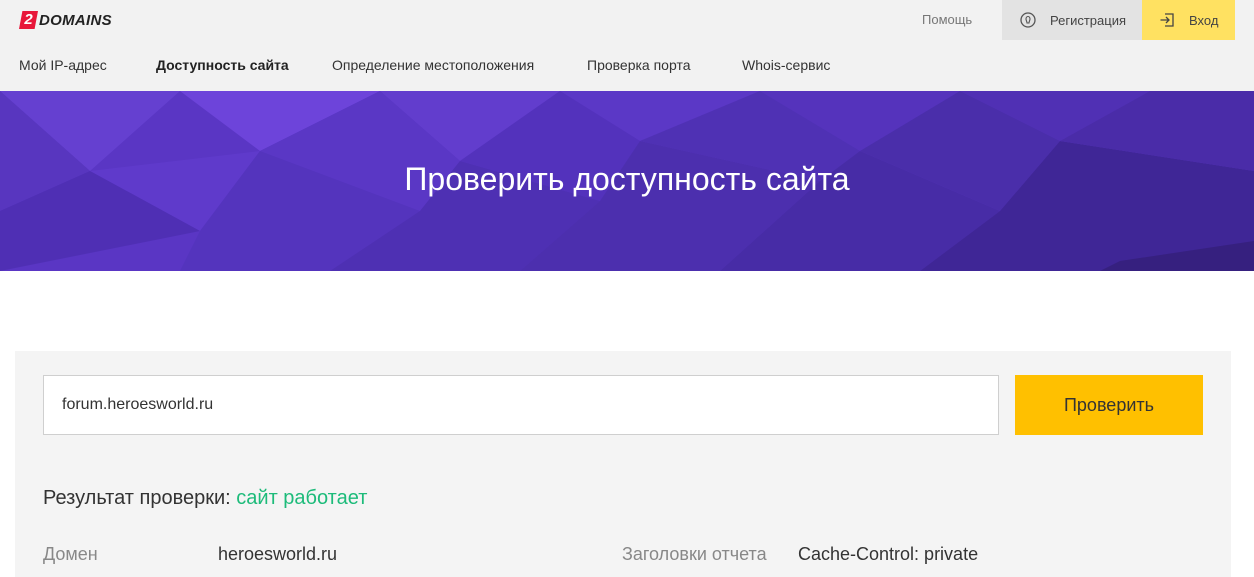  I want to click on page-title: Проверить доступность сайта, so click(627, 179).